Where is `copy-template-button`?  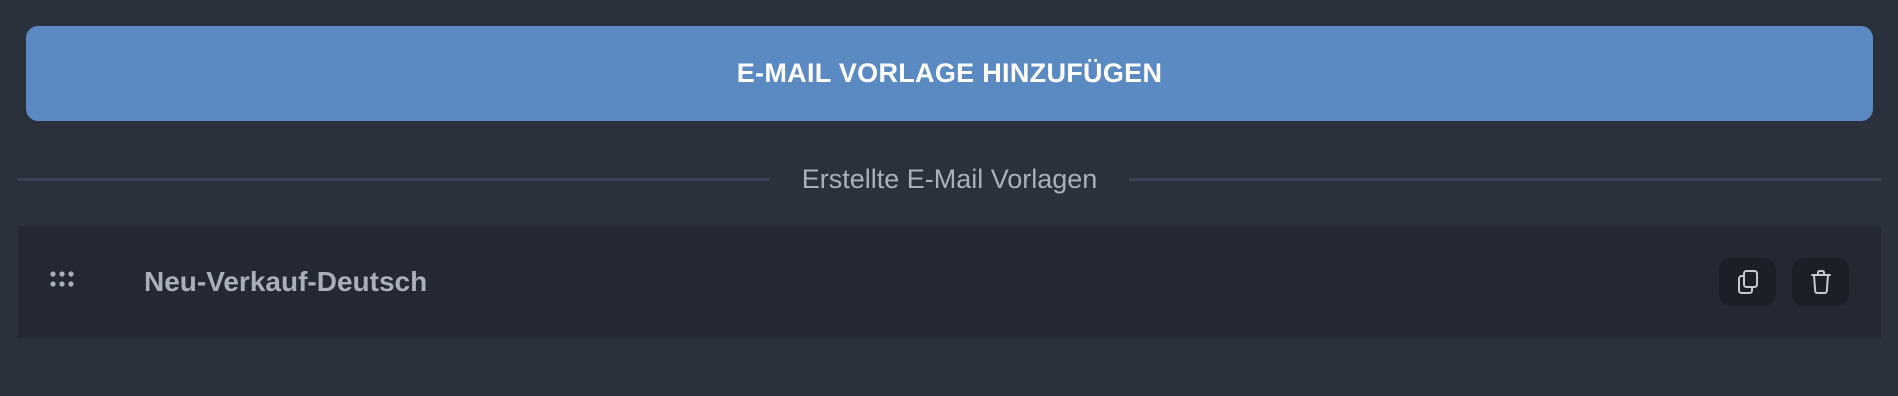 copy-template-button is located at coordinates (1747, 282).